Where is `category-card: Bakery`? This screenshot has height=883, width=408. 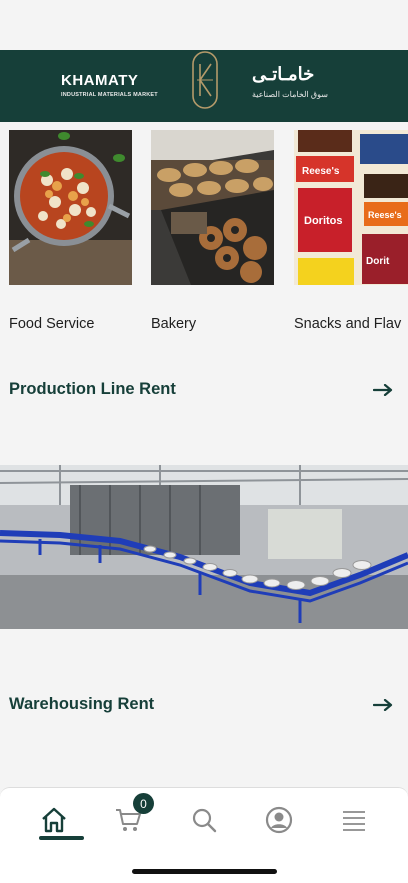 category-card: Bakery is located at coordinates (212, 231).